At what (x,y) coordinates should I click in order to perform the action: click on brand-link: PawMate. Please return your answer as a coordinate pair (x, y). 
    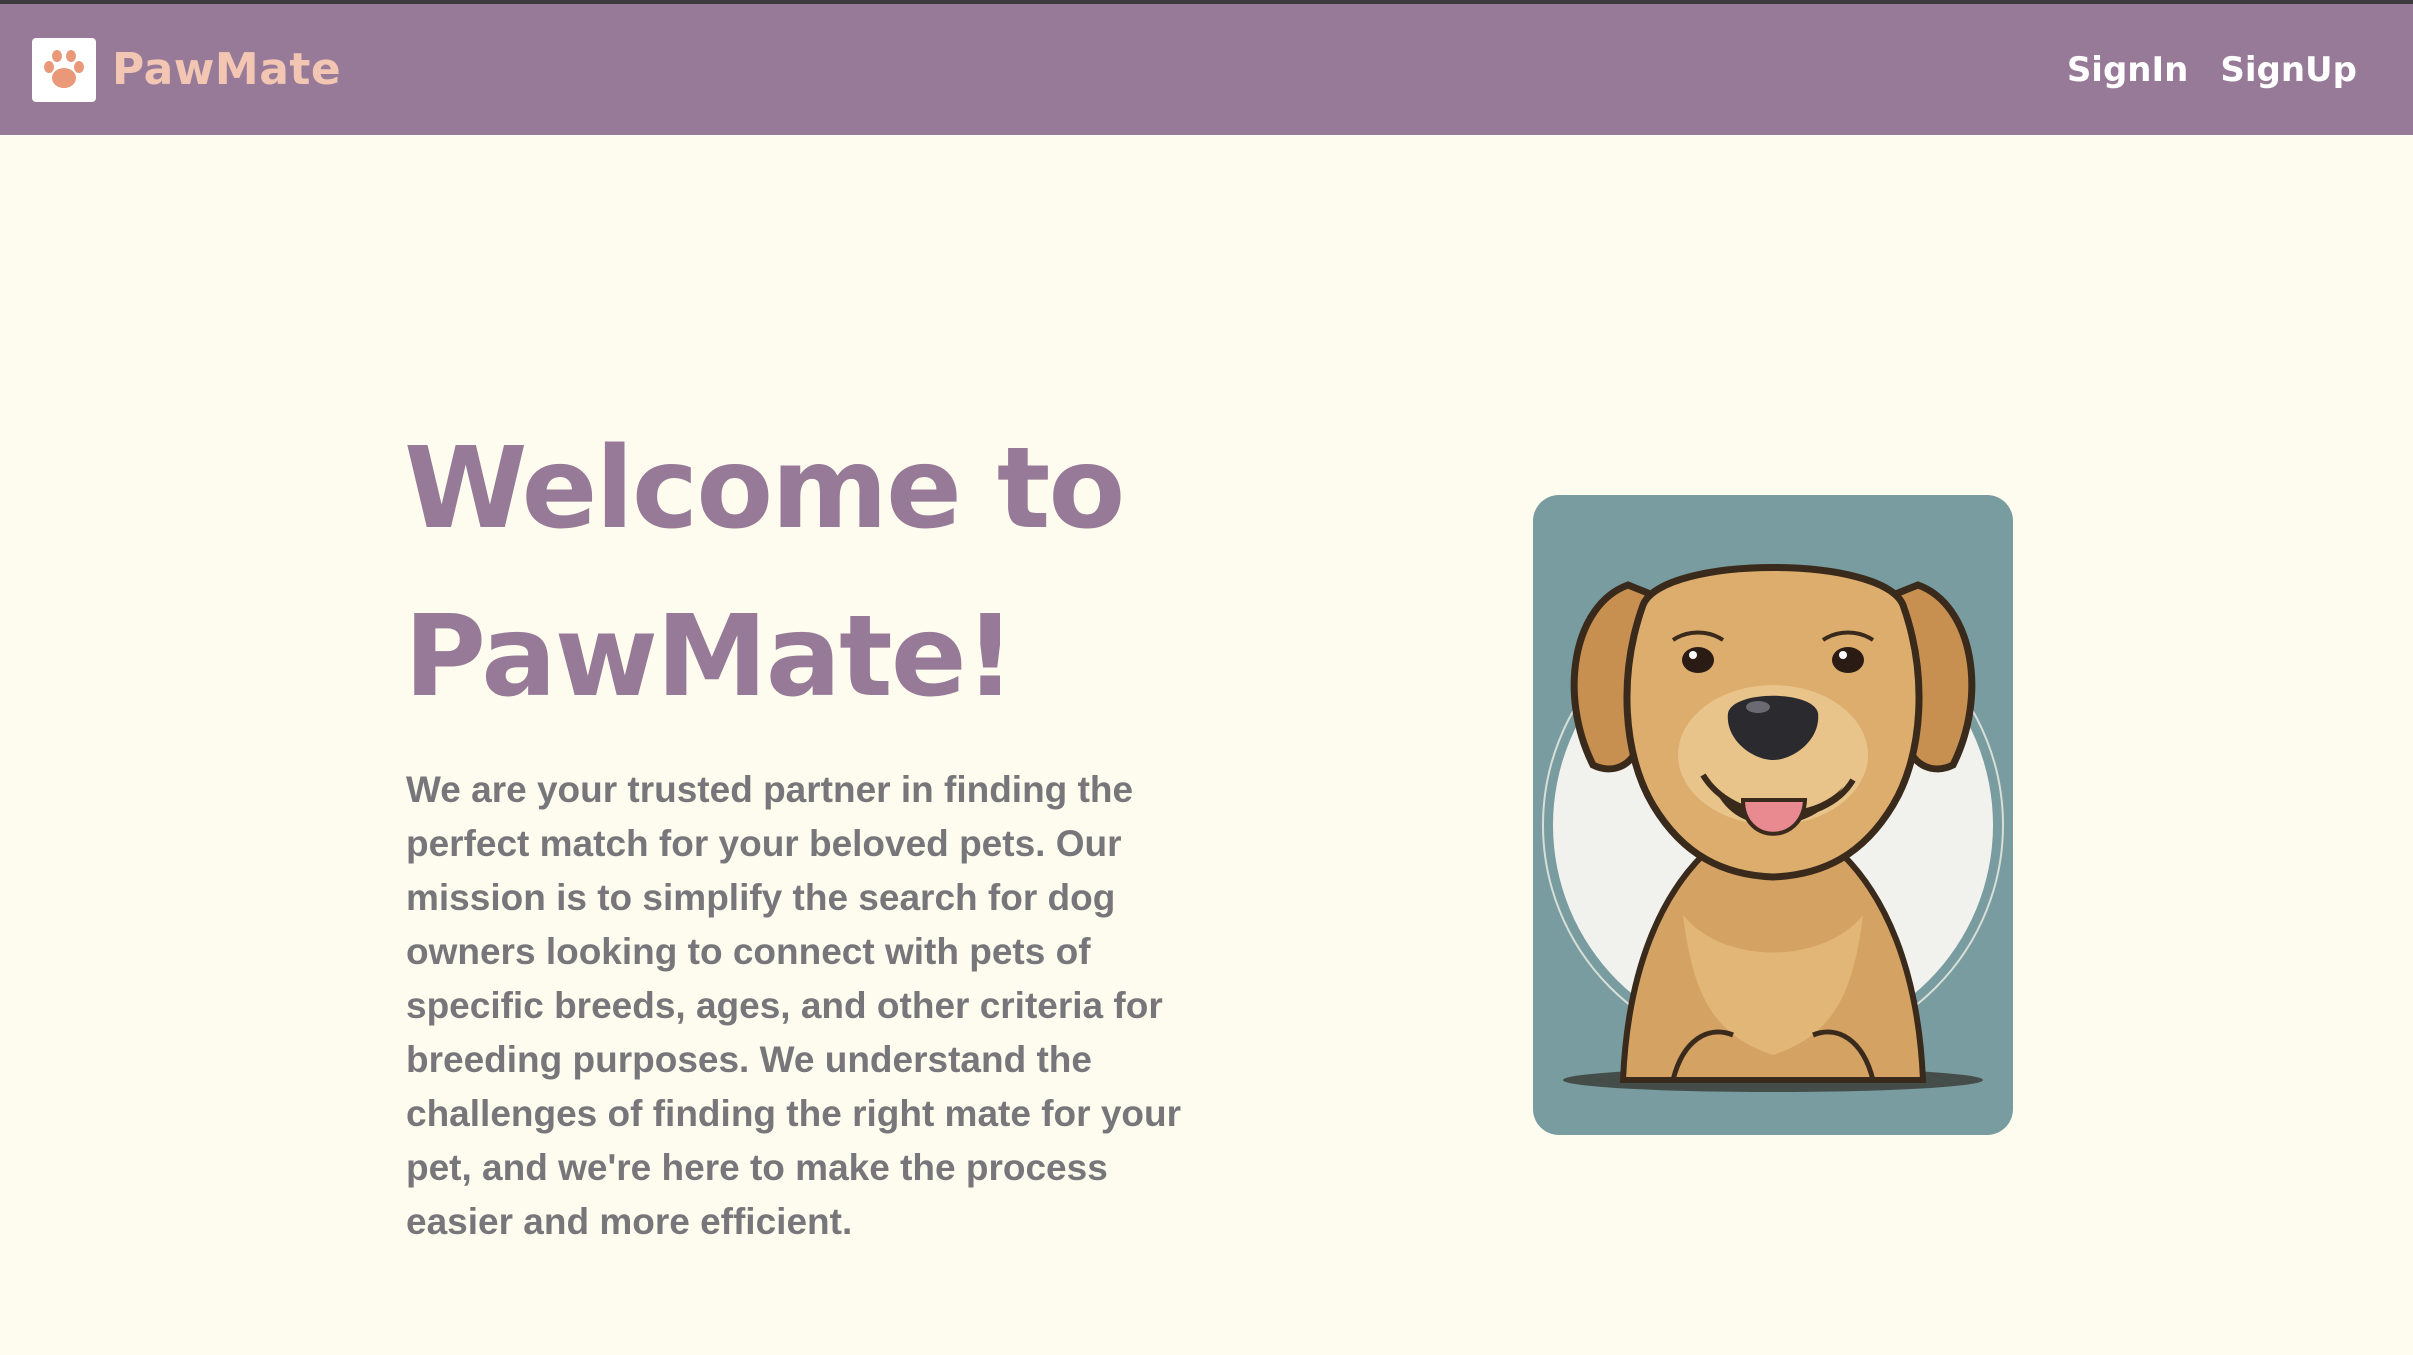
    Looking at the image, I should click on (187, 69).